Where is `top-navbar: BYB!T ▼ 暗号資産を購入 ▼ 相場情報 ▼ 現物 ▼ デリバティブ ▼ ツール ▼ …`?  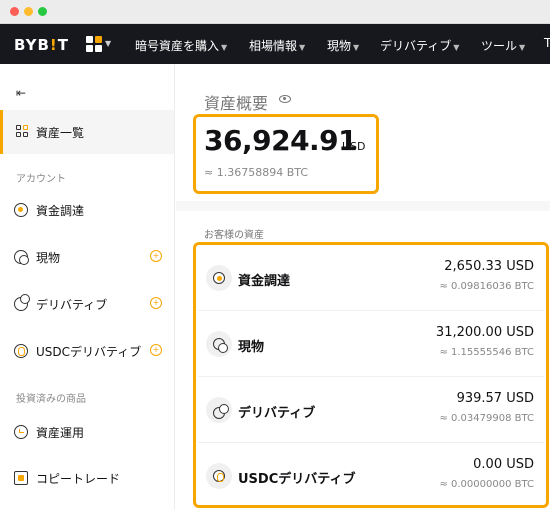 top-navbar: BYB!T ▼ 暗号資産を購入 ▼ 相場情報 ▼ 現物 ▼ デリバティブ ▼ ツール ▼ … is located at coordinates (275, 44).